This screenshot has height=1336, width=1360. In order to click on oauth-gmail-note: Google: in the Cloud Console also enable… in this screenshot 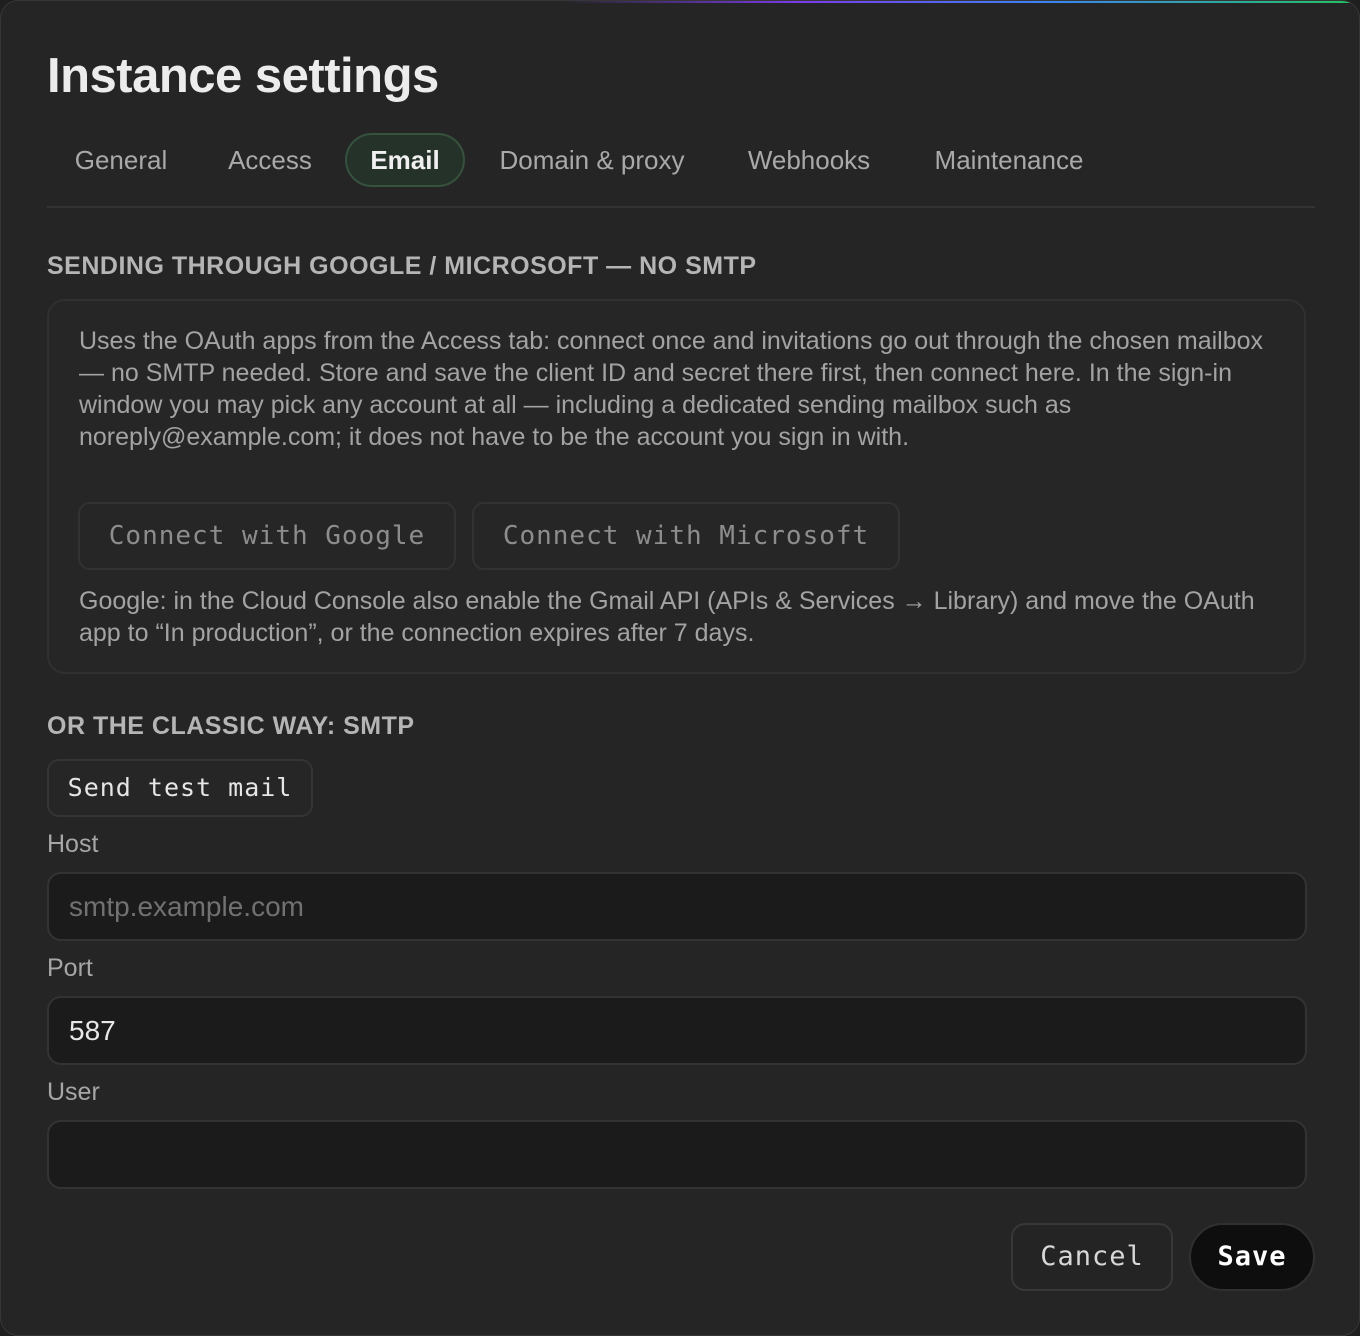, I will do `click(667, 617)`.